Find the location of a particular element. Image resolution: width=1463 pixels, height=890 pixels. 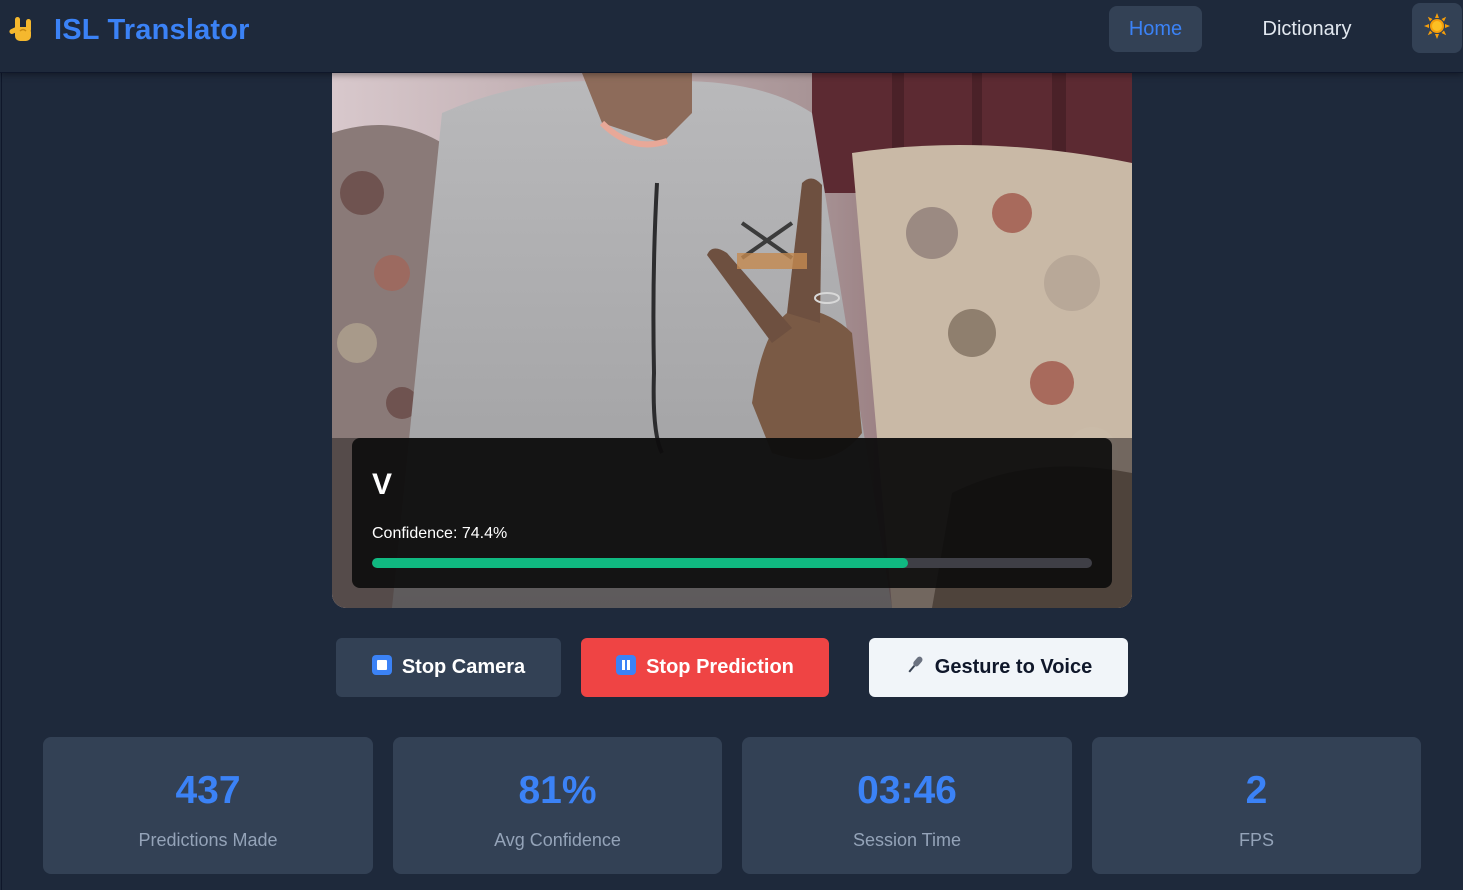

gesture-to-voice-button: Gesture to Voice is located at coordinates (998, 667).